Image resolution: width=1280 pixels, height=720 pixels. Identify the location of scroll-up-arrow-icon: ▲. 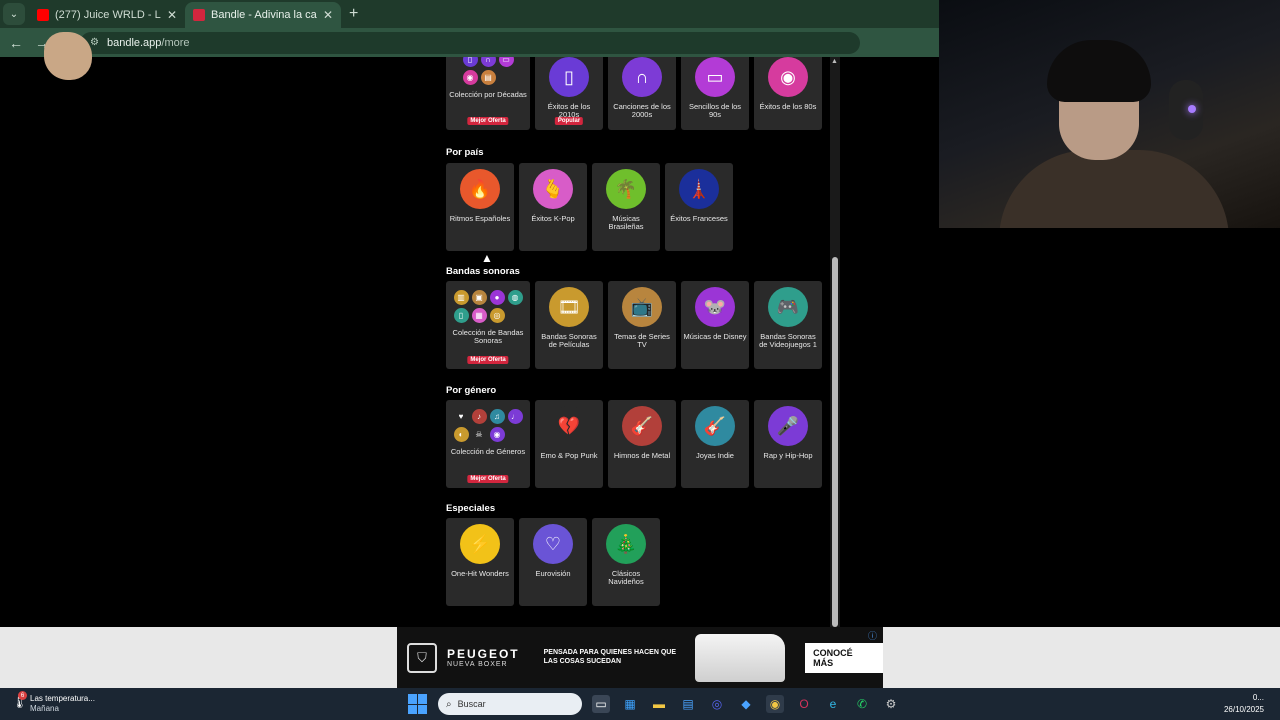
(834, 61).